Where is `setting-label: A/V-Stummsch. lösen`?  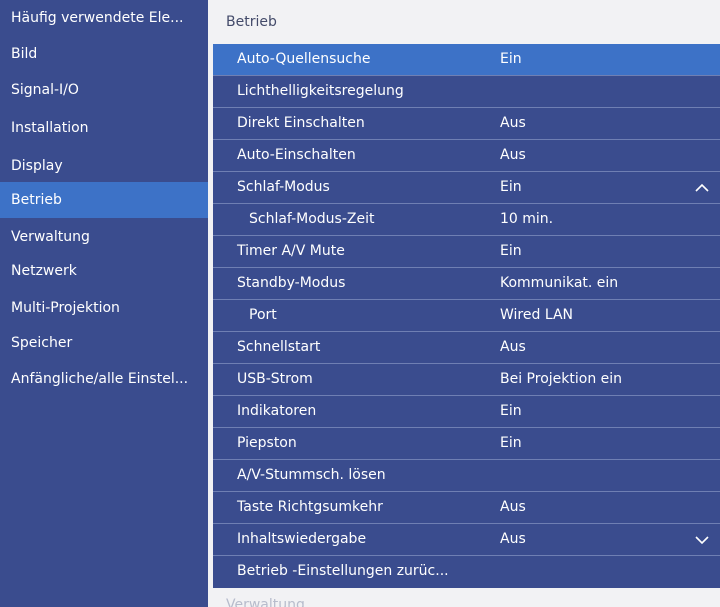 setting-label: A/V-Stummsch. lösen is located at coordinates (311, 475).